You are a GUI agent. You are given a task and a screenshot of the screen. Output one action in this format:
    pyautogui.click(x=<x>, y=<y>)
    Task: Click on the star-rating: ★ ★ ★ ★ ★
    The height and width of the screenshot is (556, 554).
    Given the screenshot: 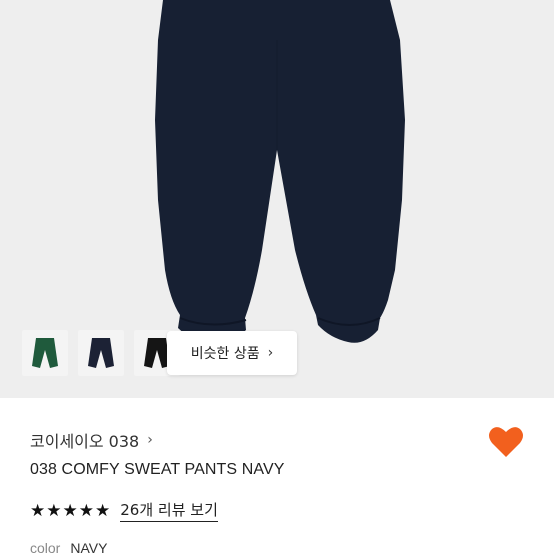 What is the action you would take?
    pyautogui.click(x=70, y=511)
    